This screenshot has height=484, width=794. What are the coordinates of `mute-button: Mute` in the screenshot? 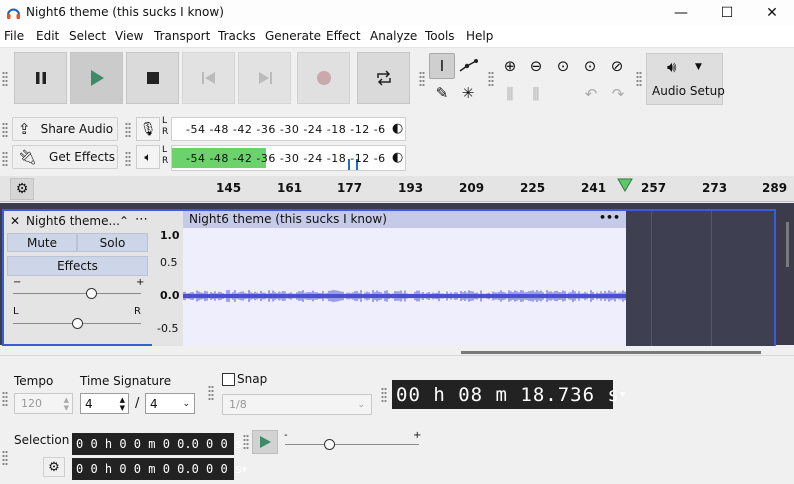 It's located at (42, 242).